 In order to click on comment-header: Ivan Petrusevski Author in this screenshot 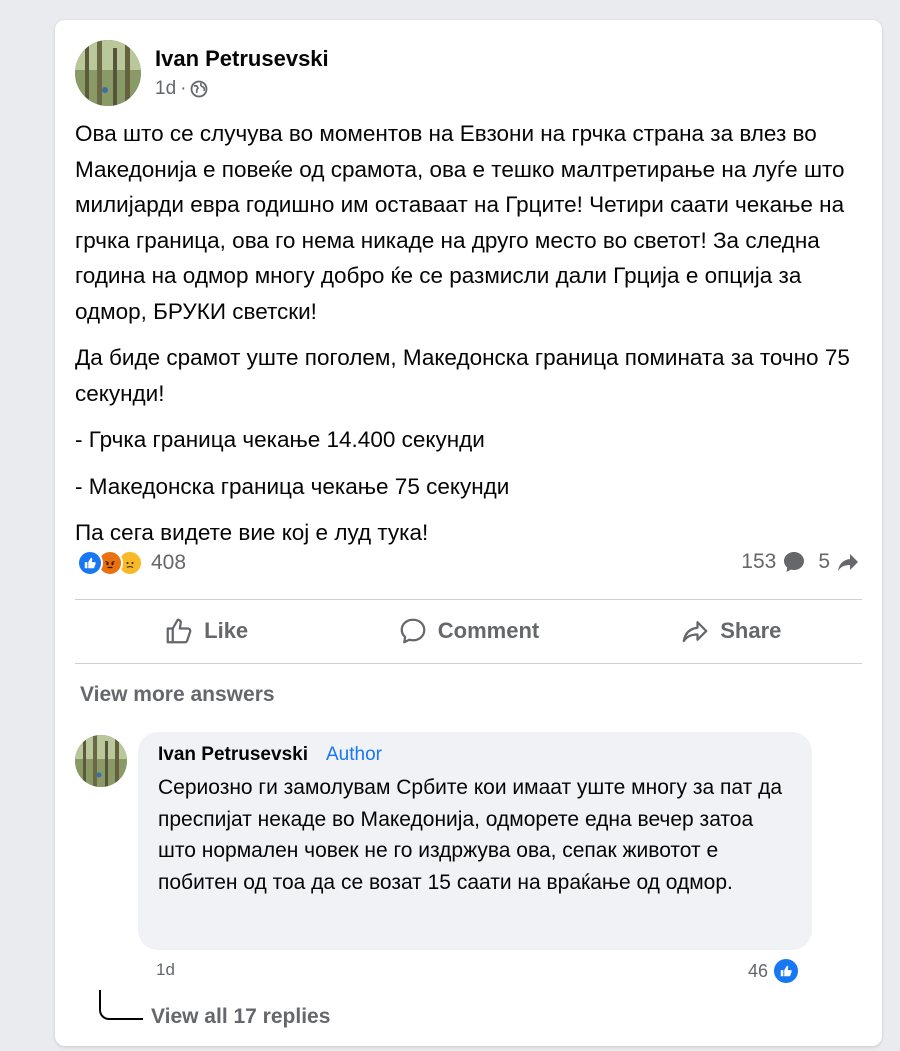, I will do `click(475, 755)`.